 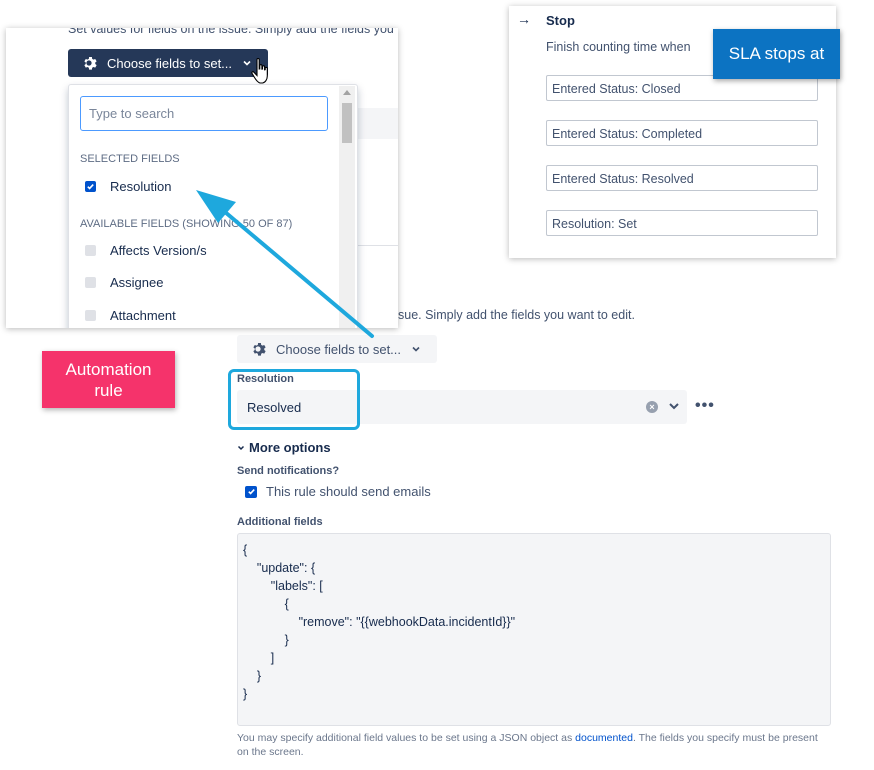 I want to click on send-emails-checkbox, so click(x=251, y=491).